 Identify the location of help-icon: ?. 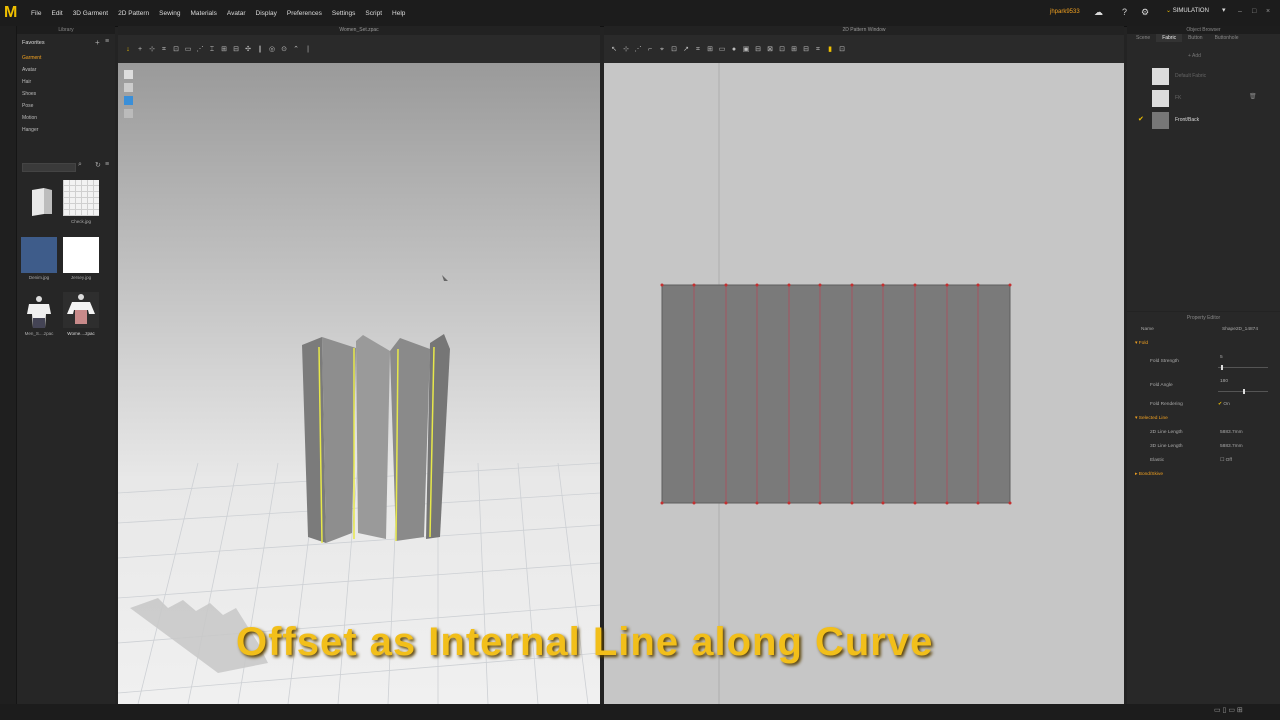
(1124, 12).